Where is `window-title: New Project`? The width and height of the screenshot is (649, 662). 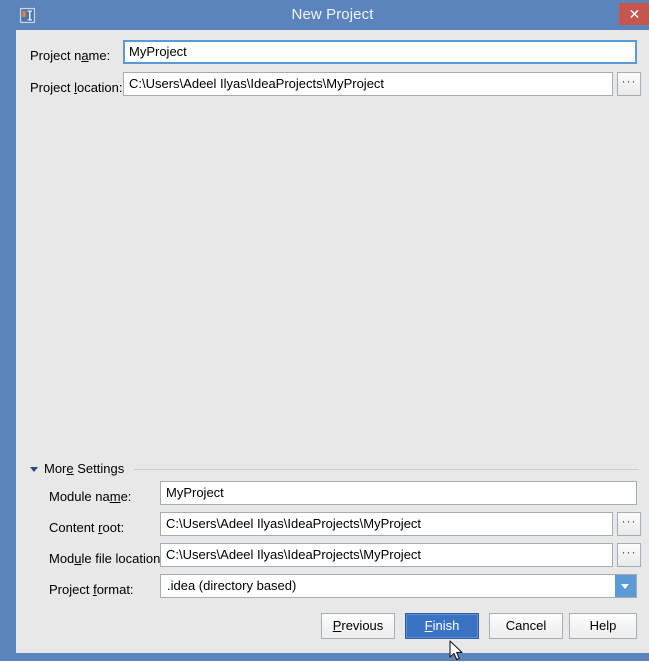 window-title: New Project is located at coordinates (332, 14).